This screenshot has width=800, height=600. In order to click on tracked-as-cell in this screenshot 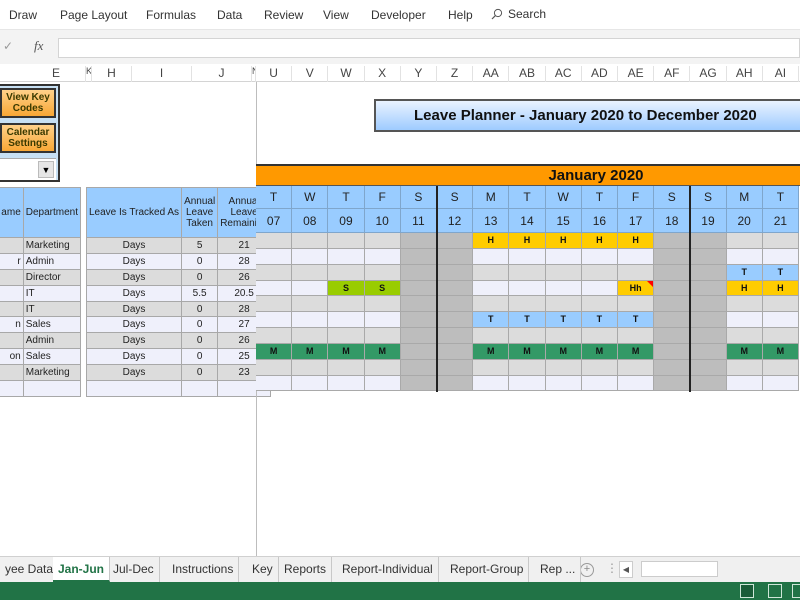, I will do `click(134, 388)`.